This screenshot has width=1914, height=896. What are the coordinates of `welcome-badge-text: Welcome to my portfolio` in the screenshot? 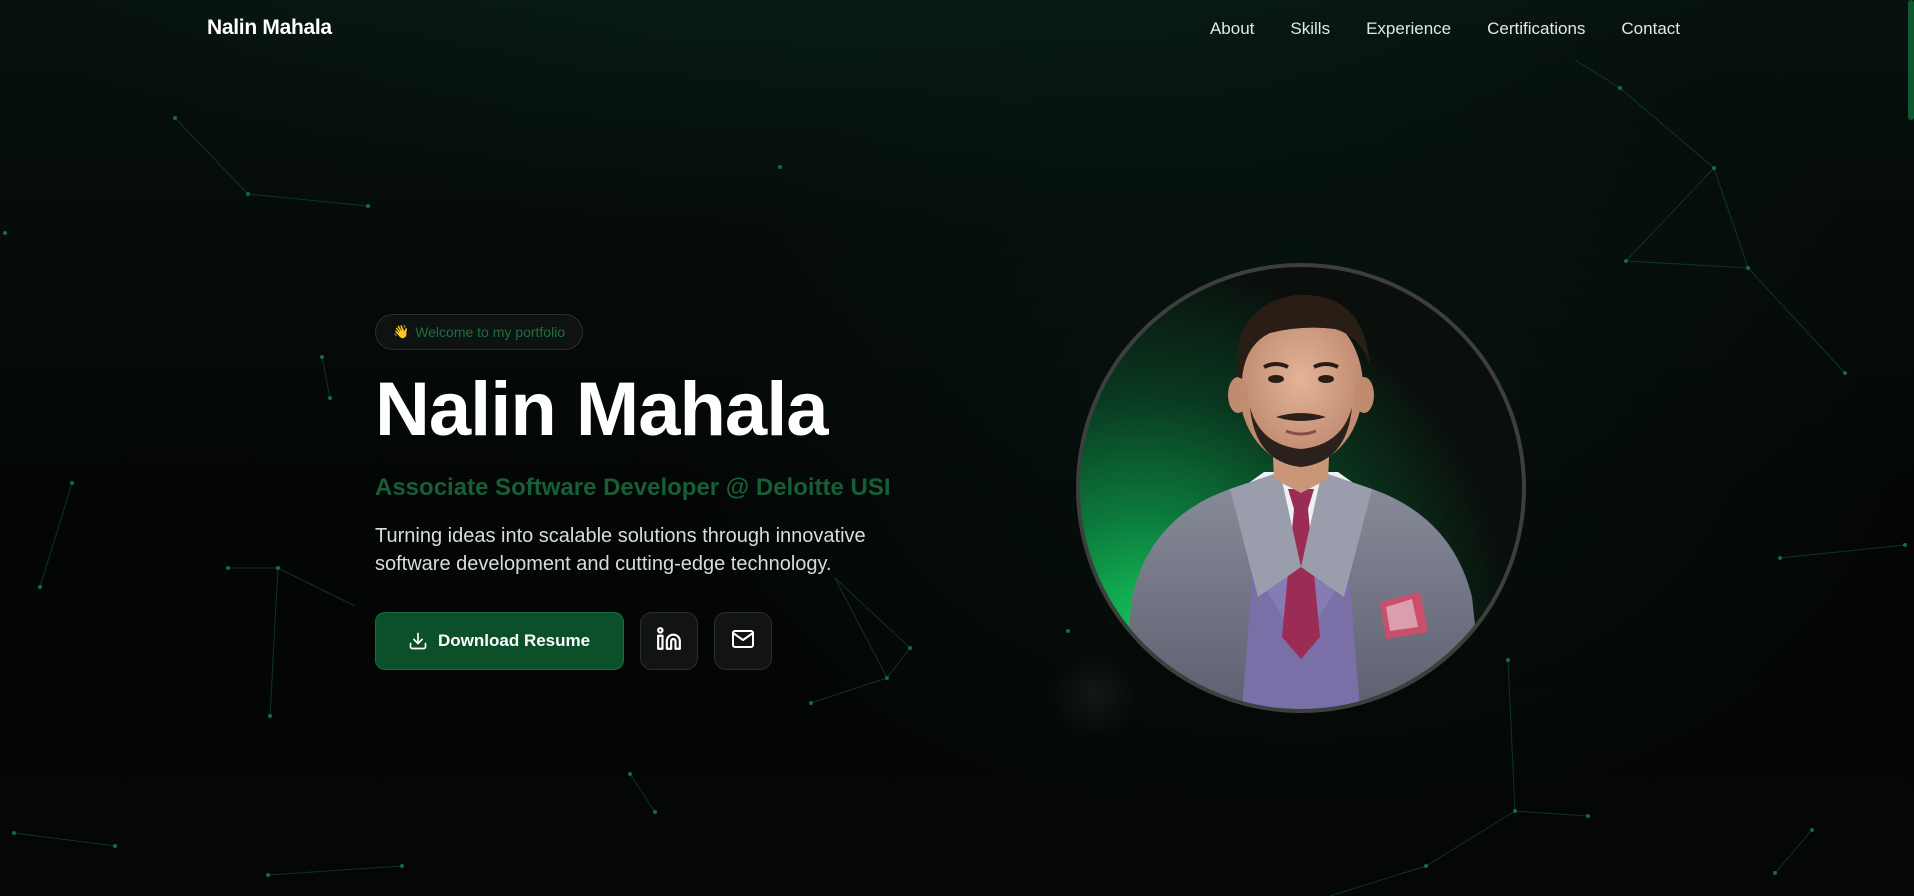 It's located at (490, 332).